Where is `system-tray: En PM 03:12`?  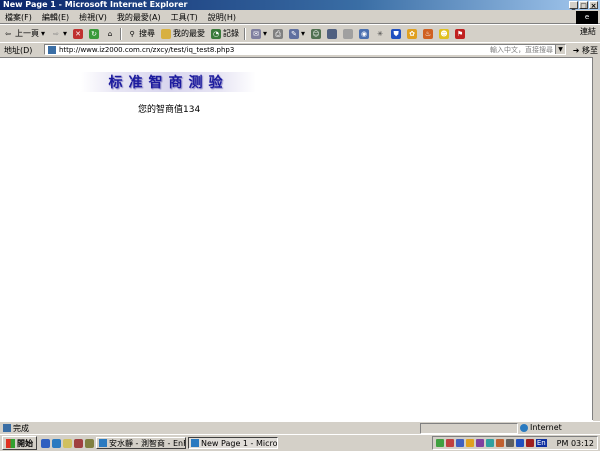 system-tray: En PM 03:12 is located at coordinates (514, 443).